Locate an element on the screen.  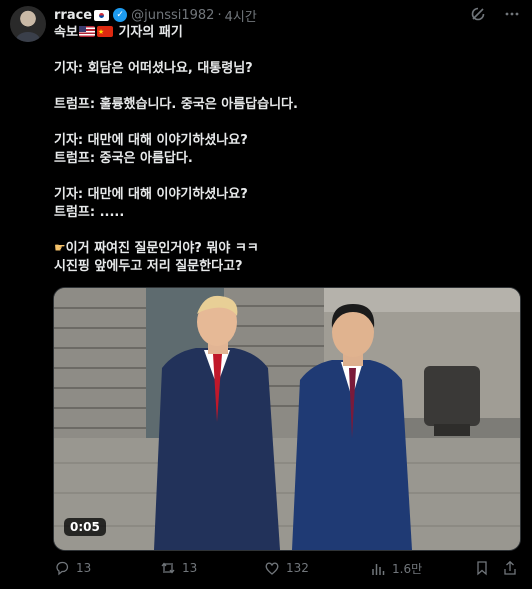
us-flag-icon is located at coordinates (86, 31).